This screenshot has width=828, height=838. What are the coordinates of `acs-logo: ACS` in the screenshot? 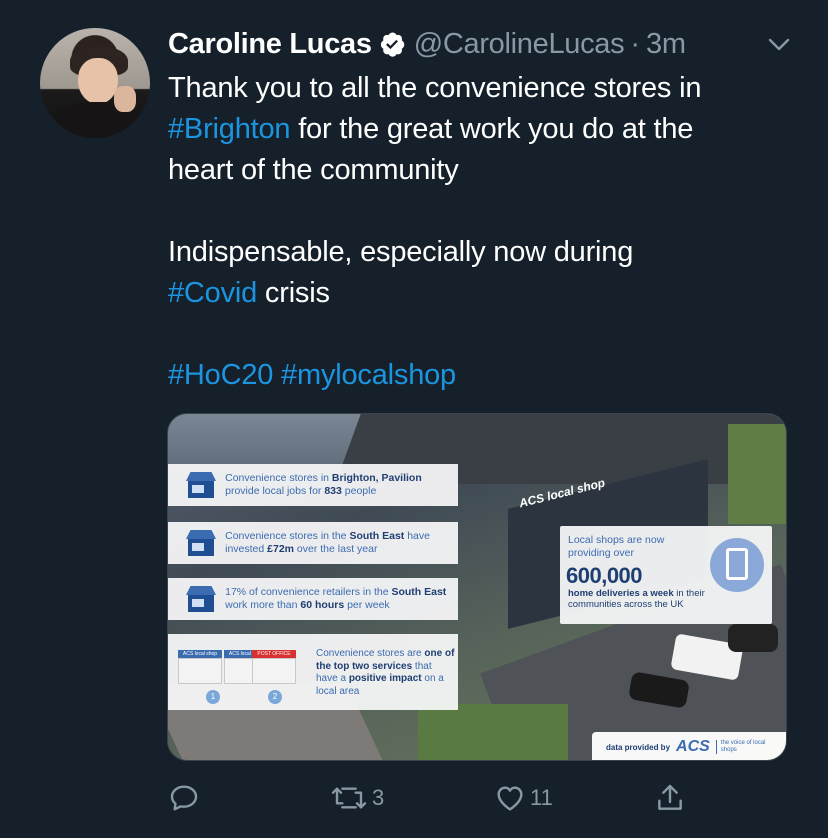 It's located at (693, 746).